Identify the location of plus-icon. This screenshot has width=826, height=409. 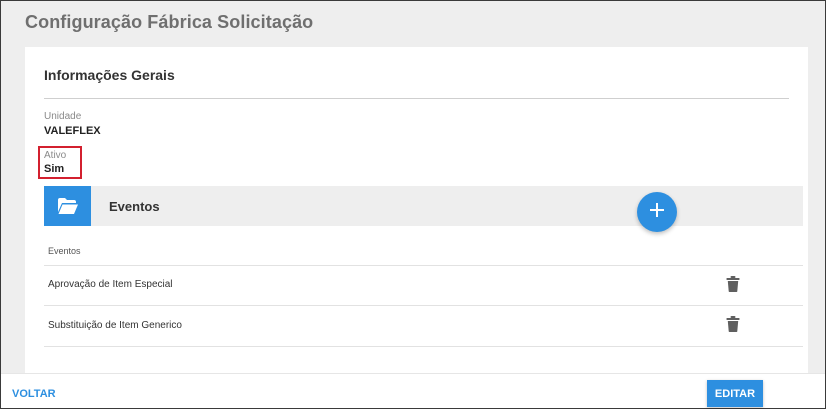
(657, 212).